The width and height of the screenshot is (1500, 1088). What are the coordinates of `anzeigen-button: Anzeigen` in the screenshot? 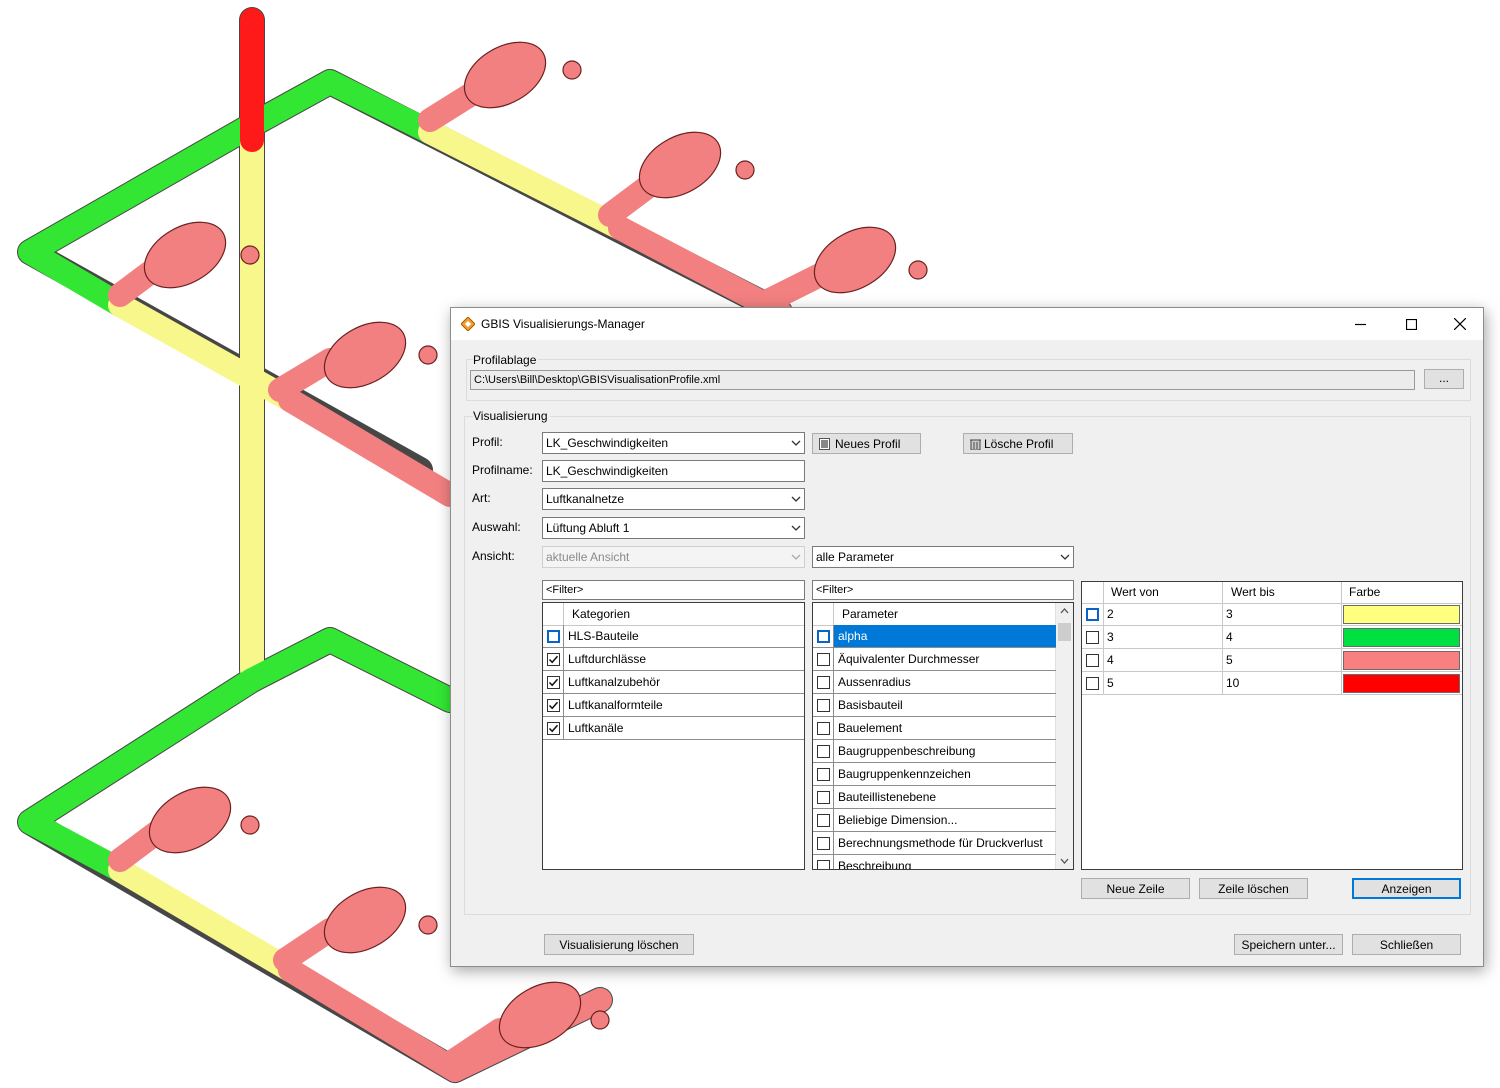 It's located at (1406, 888).